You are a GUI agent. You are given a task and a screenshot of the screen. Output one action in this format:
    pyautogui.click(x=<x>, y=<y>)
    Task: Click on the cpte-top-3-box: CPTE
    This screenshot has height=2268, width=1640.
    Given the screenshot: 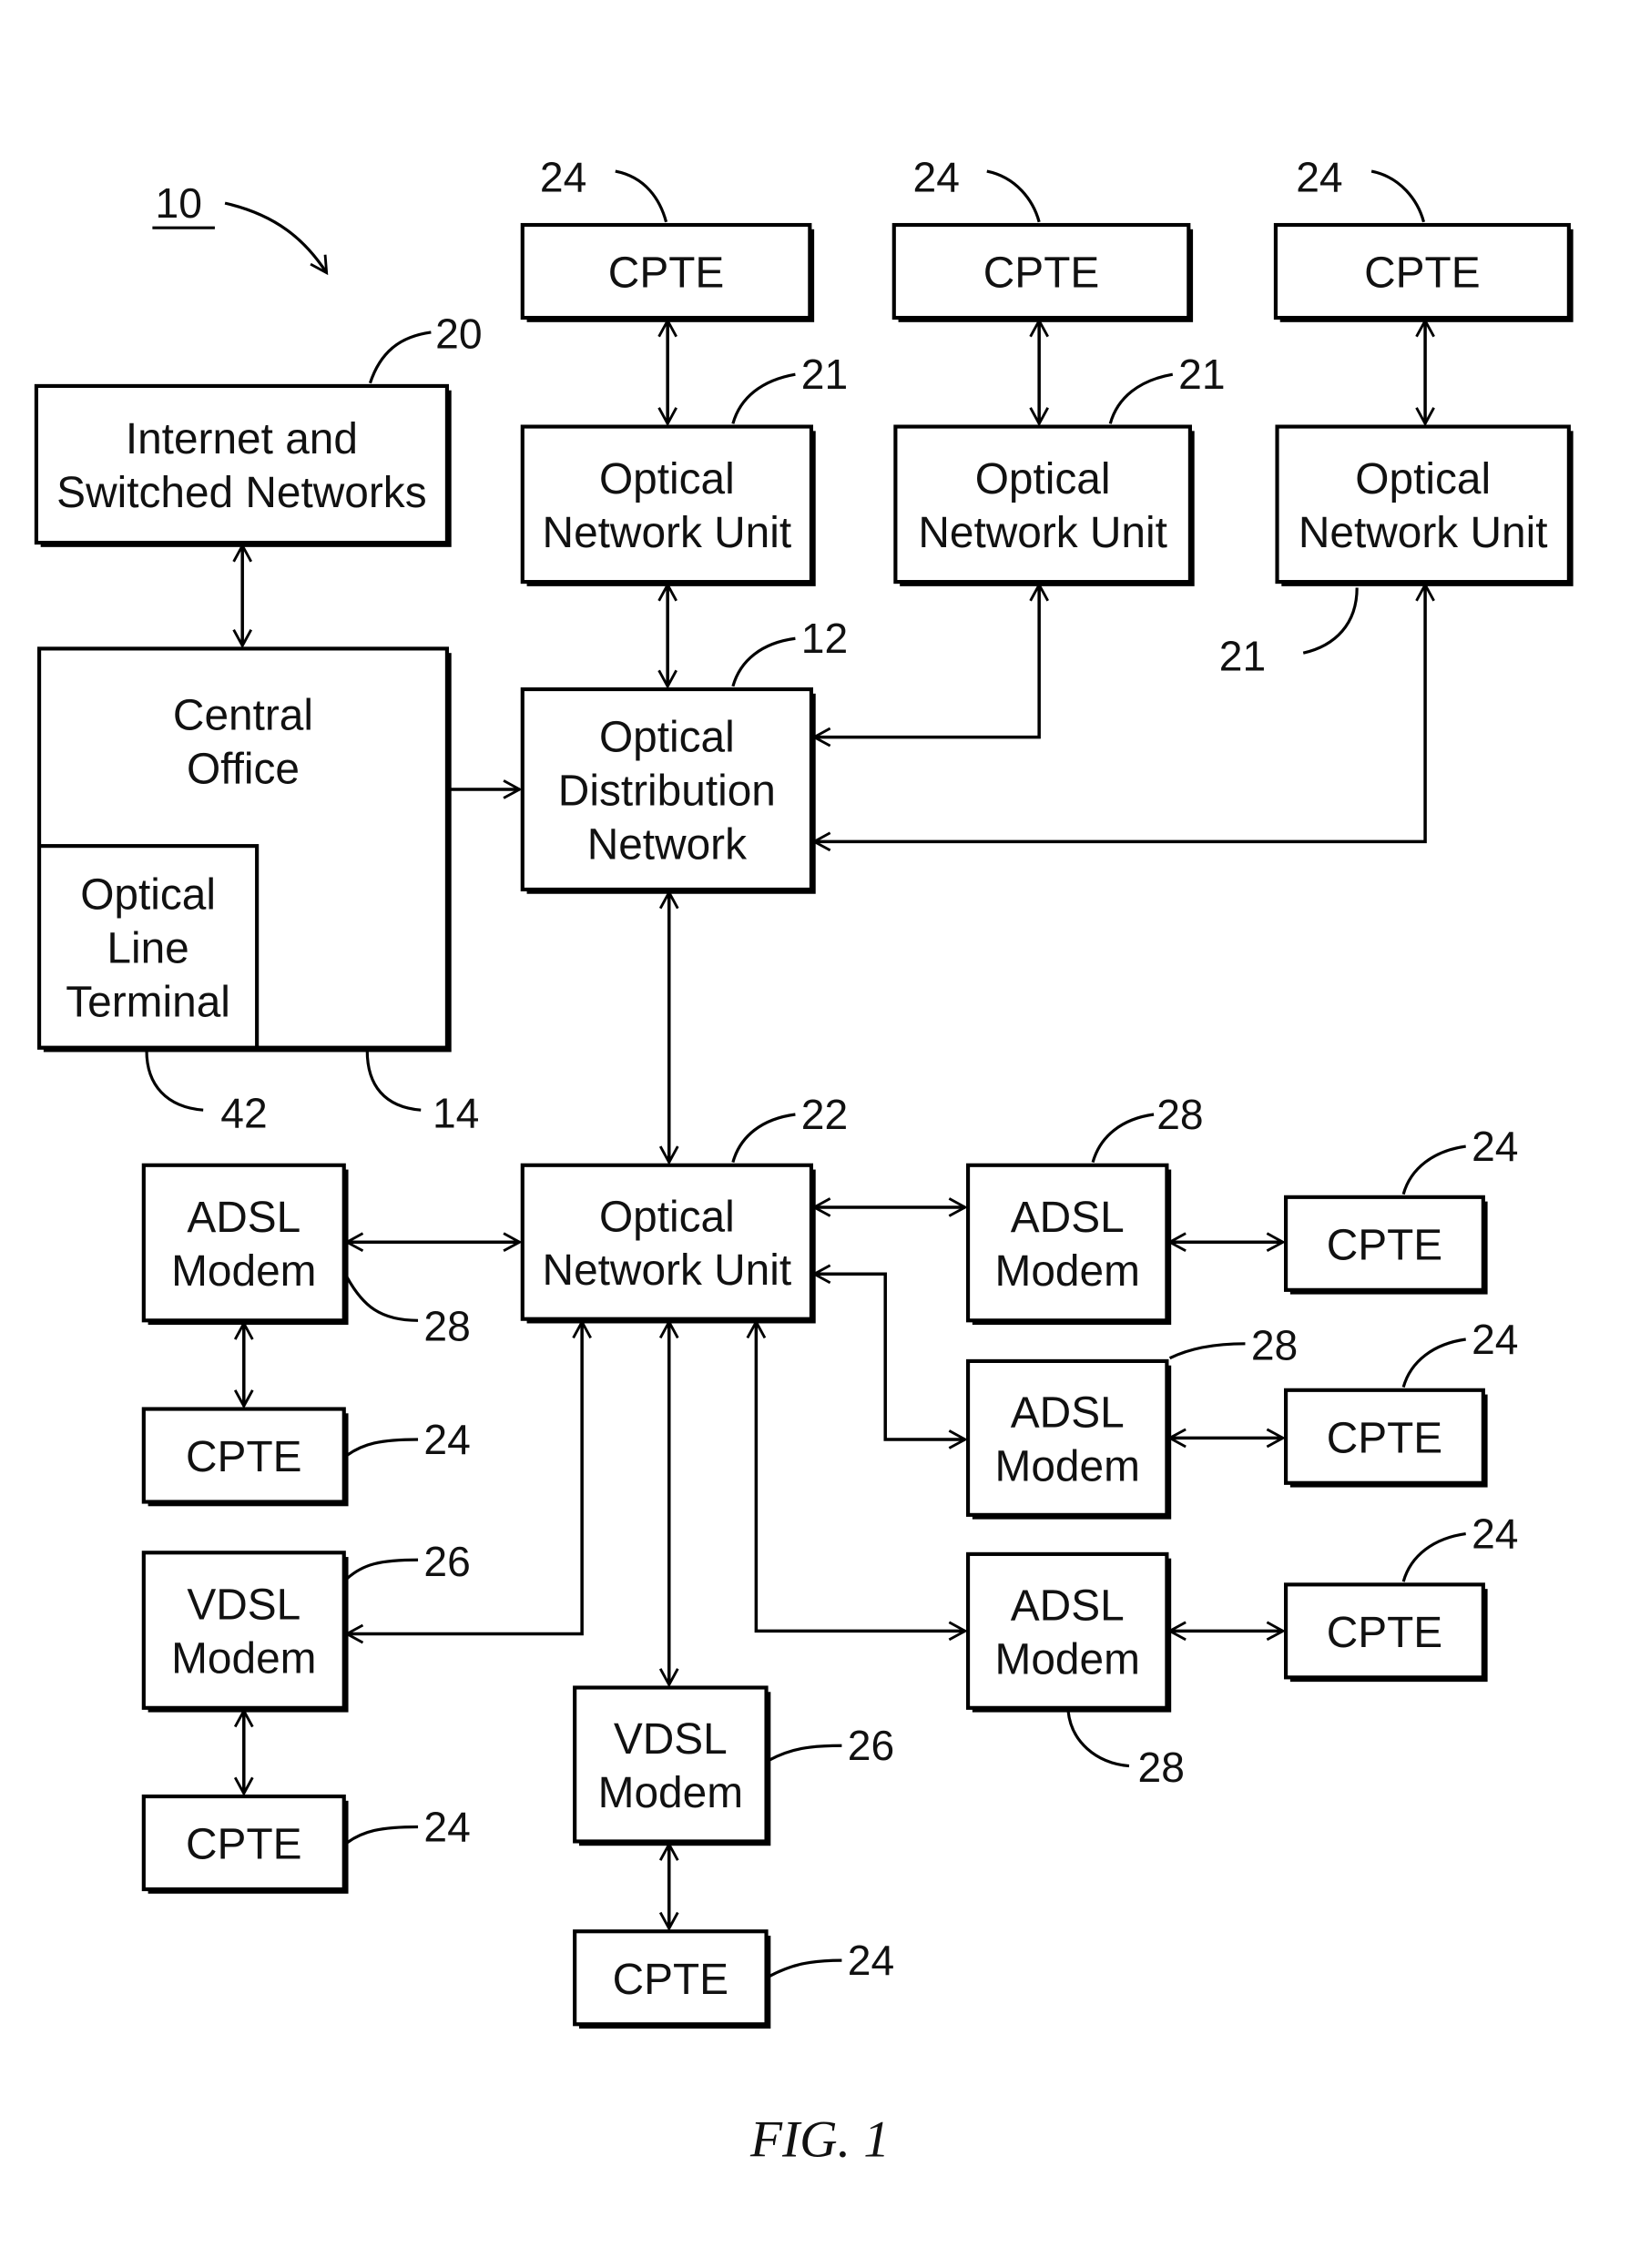 What is the action you would take?
    pyautogui.click(x=1423, y=272)
    